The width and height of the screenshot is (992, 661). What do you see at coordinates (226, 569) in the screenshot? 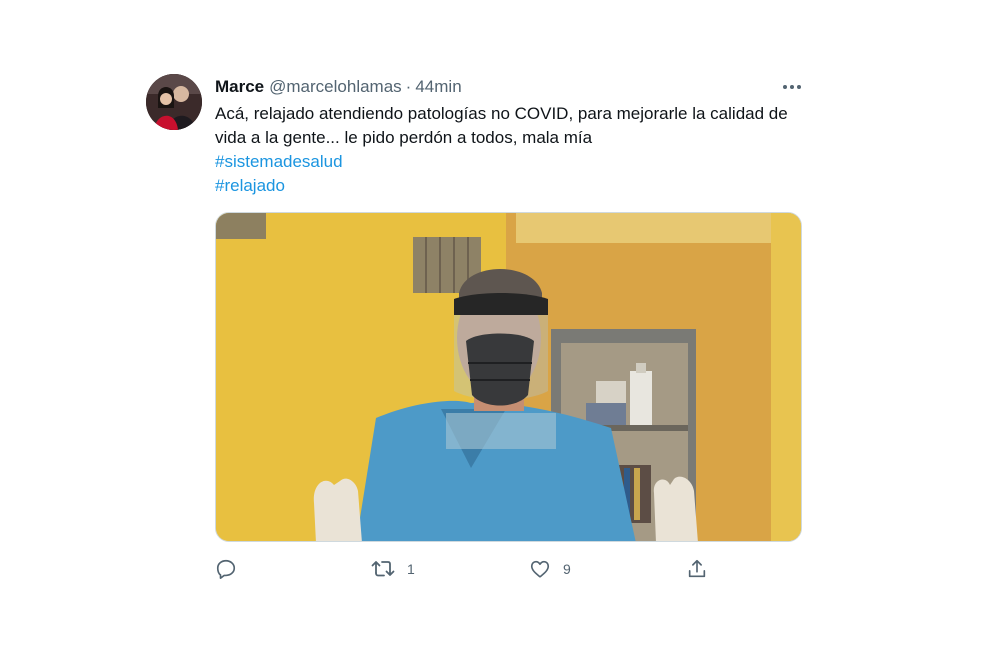
I see `reply-icon` at bounding box center [226, 569].